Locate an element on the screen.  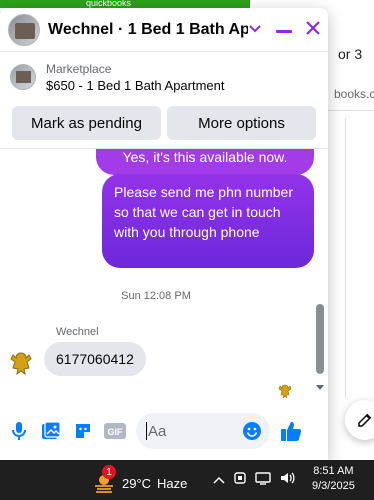
svg-text: GIF is located at coordinates (116, 432).